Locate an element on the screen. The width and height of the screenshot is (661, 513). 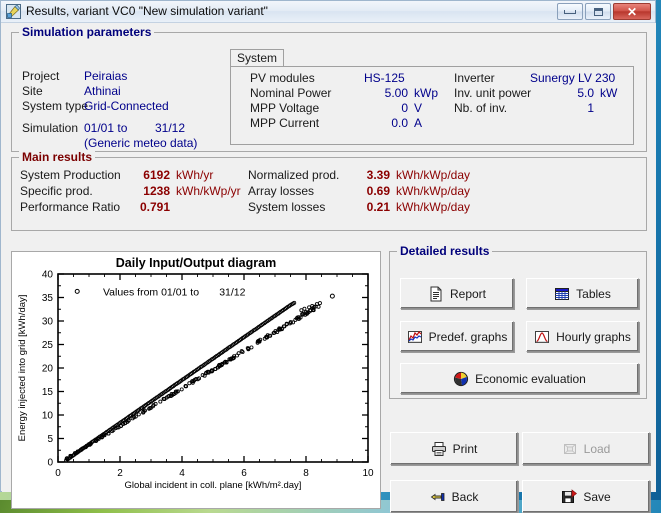
close-icon: ✕ is located at coordinates (632, 11).